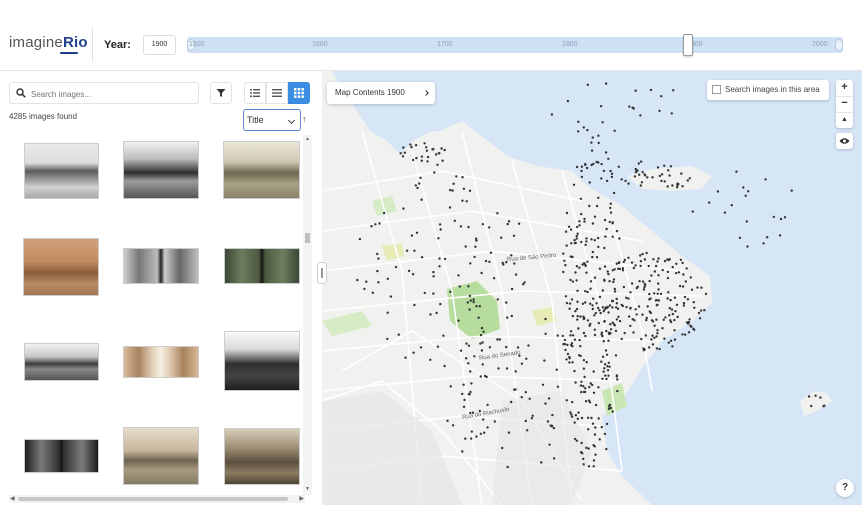 This screenshot has width=862, height=525. I want to click on logo: imagineRio, so click(48, 42).